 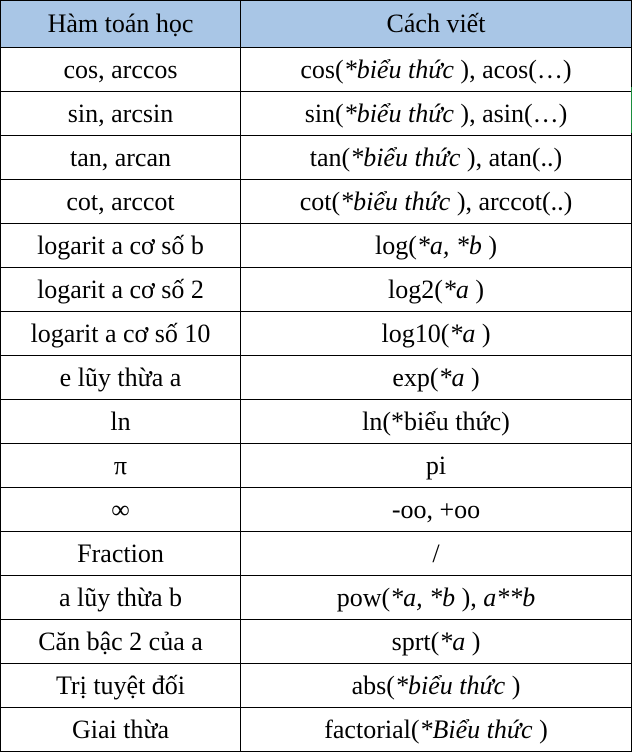 I want to click on syntax-cell: exp(*a ), so click(x=436, y=377).